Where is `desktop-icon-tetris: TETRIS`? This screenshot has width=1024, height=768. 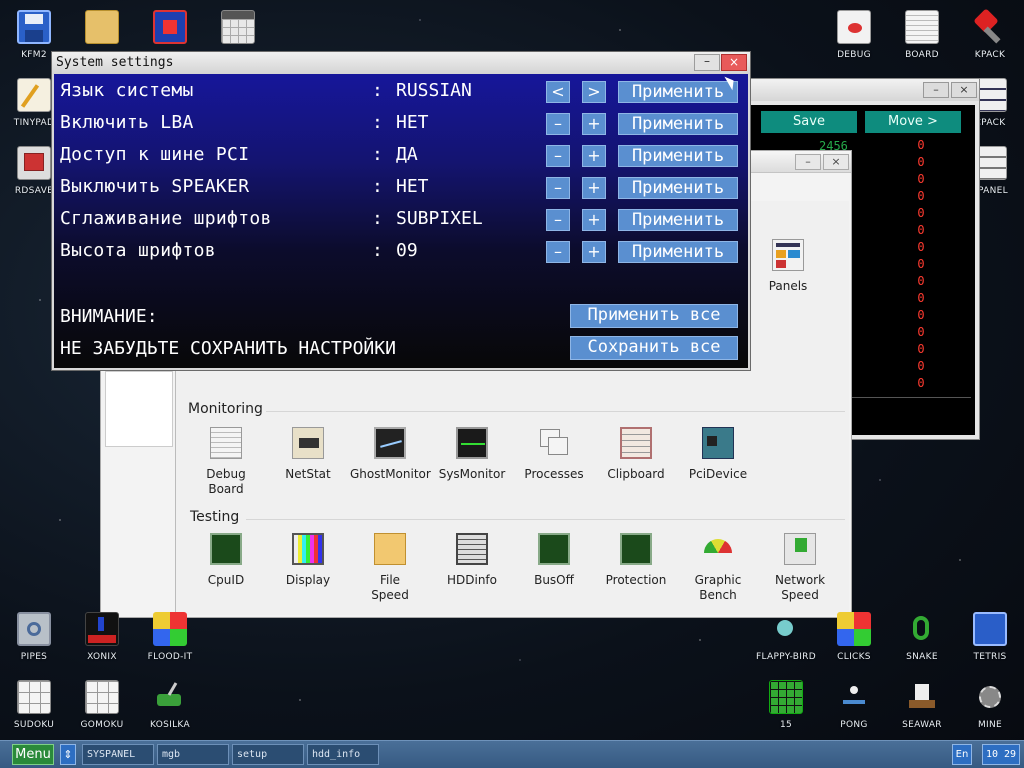
desktop-icon-tetris: TETRIS is located at coordinates (990, 637).